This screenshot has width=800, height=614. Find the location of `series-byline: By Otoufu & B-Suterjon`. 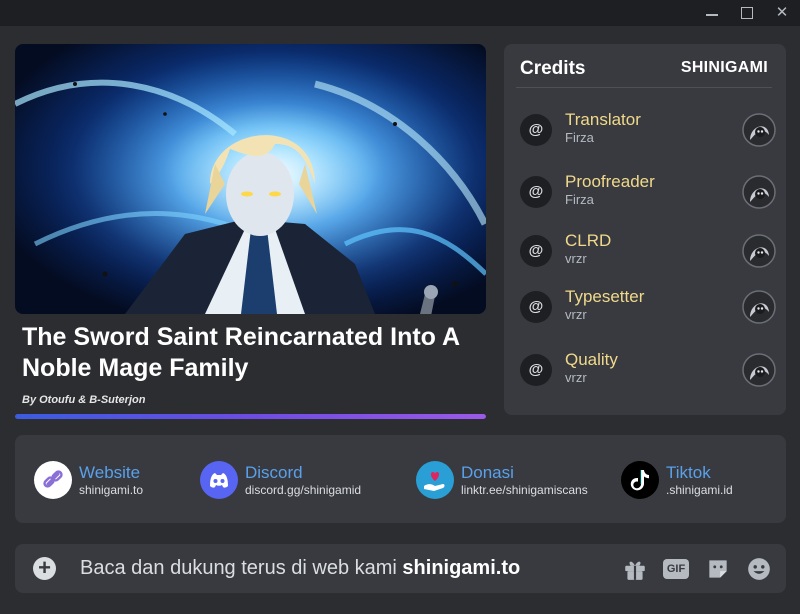

series-byline: By Otoufu & B-Suterjon is located at coordinates (84, 400).